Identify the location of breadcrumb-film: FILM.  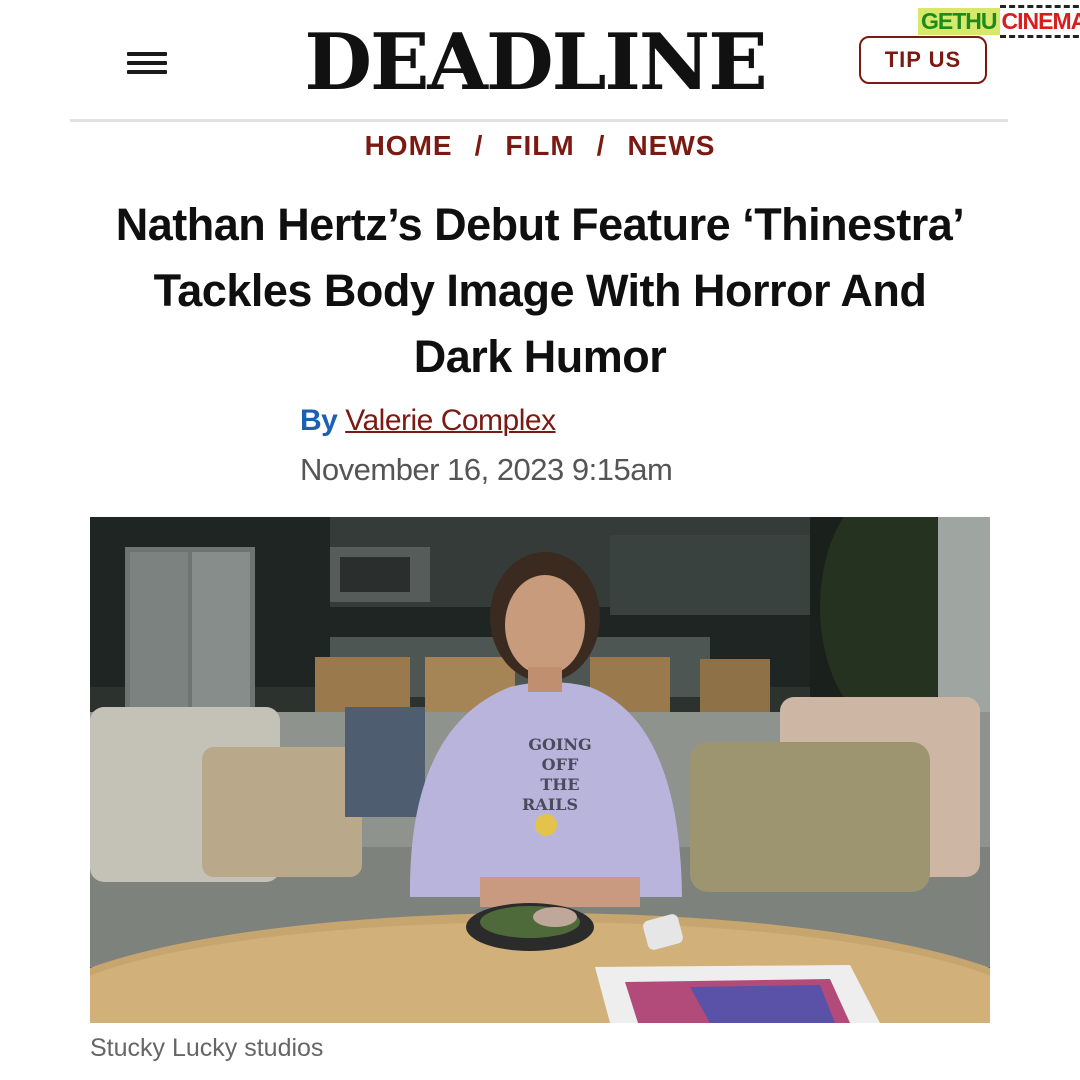
(539, 145).